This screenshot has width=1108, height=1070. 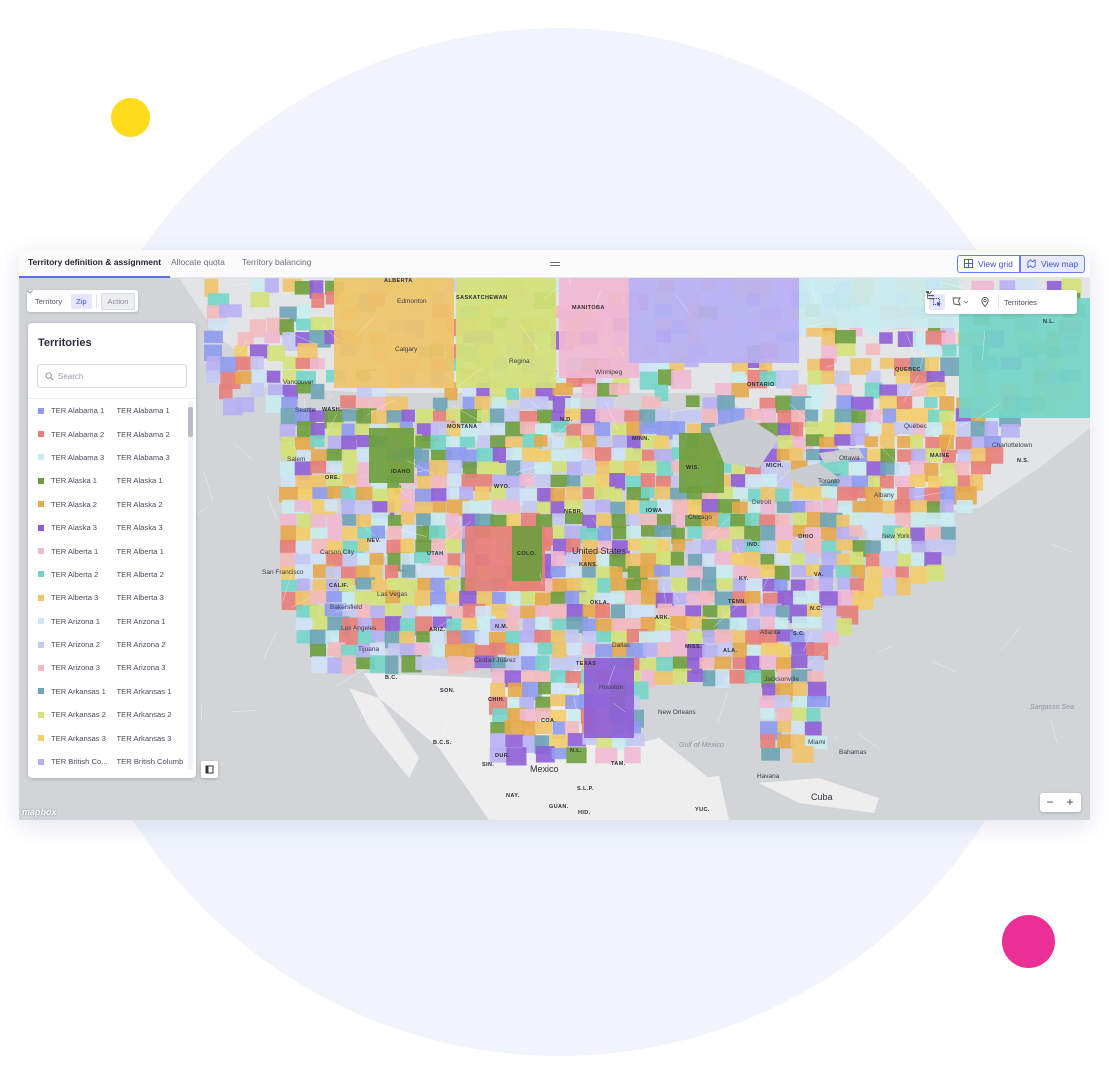 What do you see at coordinates (108, 504) in the screenshot?
I see `territory-row: TER Alaska 2 TER Alaska 2` at bounding box center [108, 504].